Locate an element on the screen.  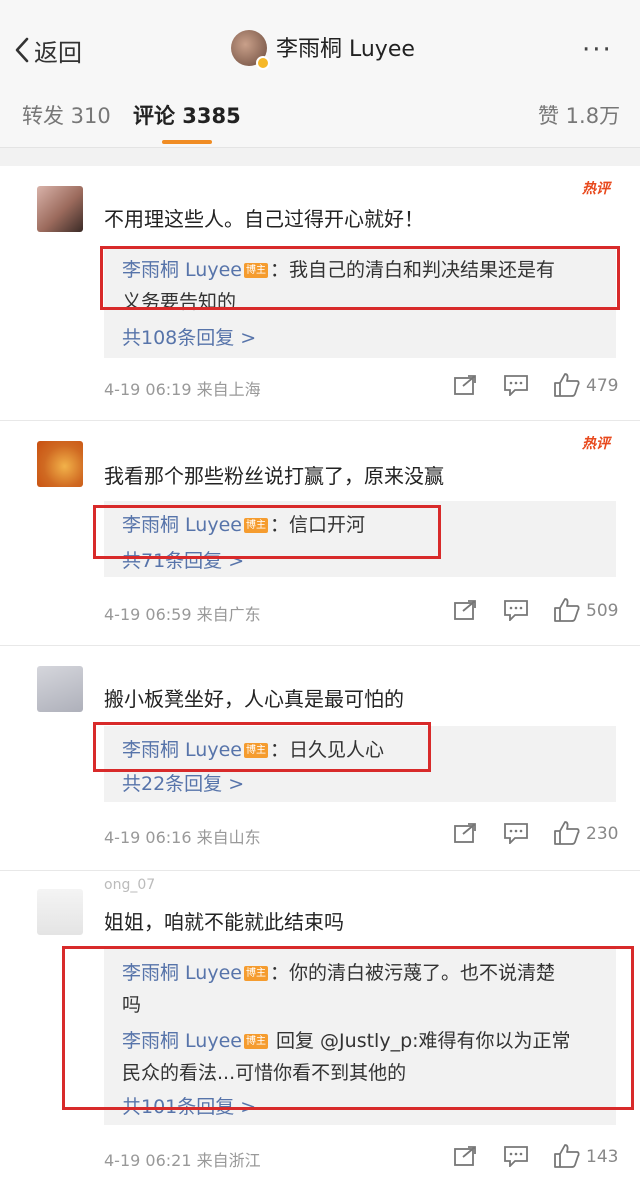
commenter-username: ong_07 is located at coordinates (129, 885).